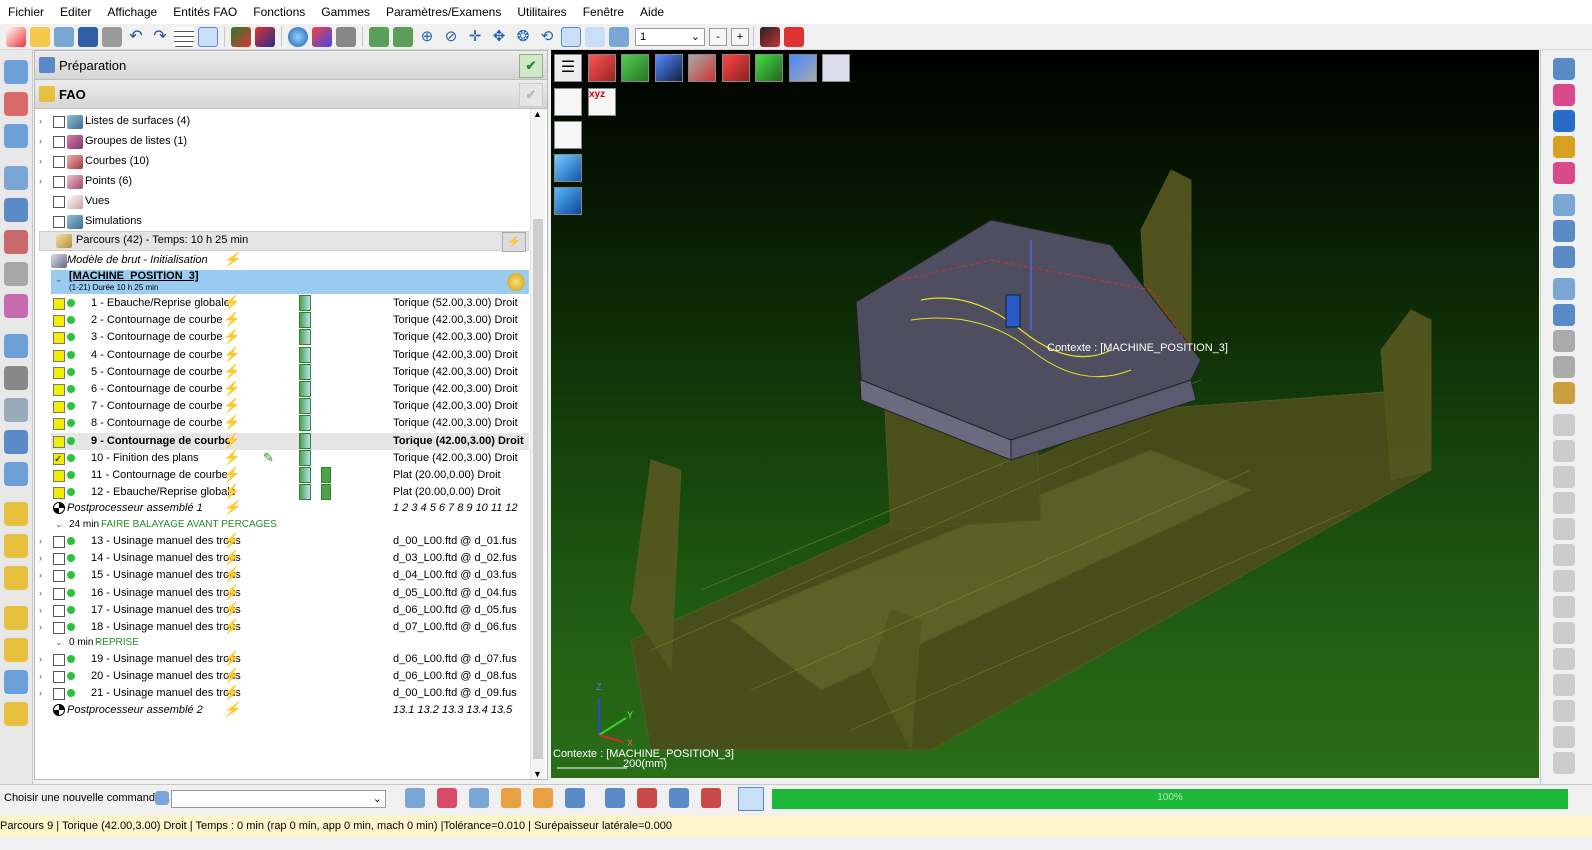 This screenshot has height=850, width=1592. I want to click on view-increment-button: +, so click(740, 36).